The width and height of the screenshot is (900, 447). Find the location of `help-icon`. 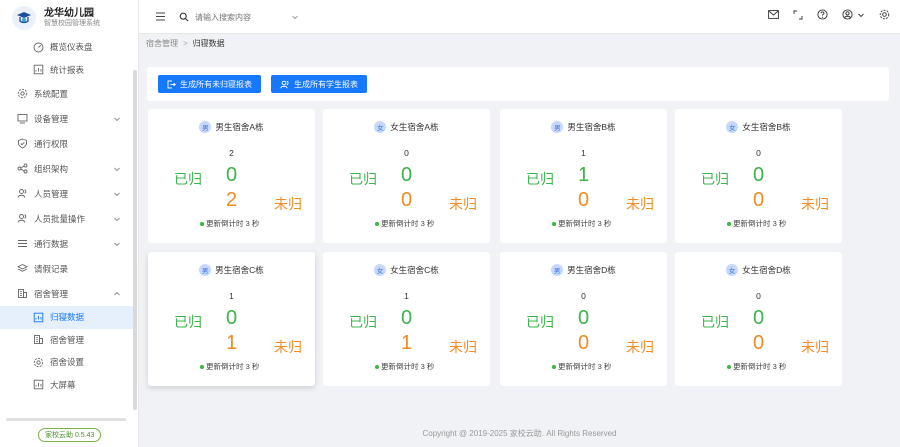

help-icon is located at coordinates (822, 14).